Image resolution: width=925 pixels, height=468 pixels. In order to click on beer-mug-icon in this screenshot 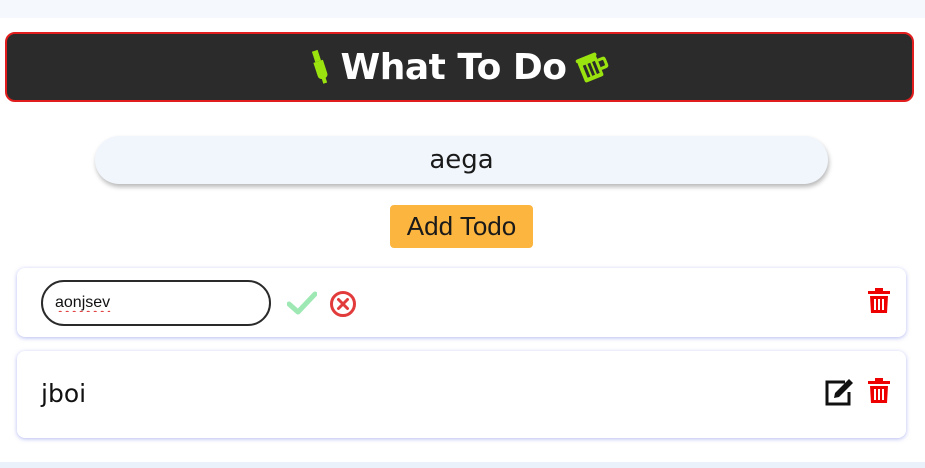, I will do `click(593, 67)`.